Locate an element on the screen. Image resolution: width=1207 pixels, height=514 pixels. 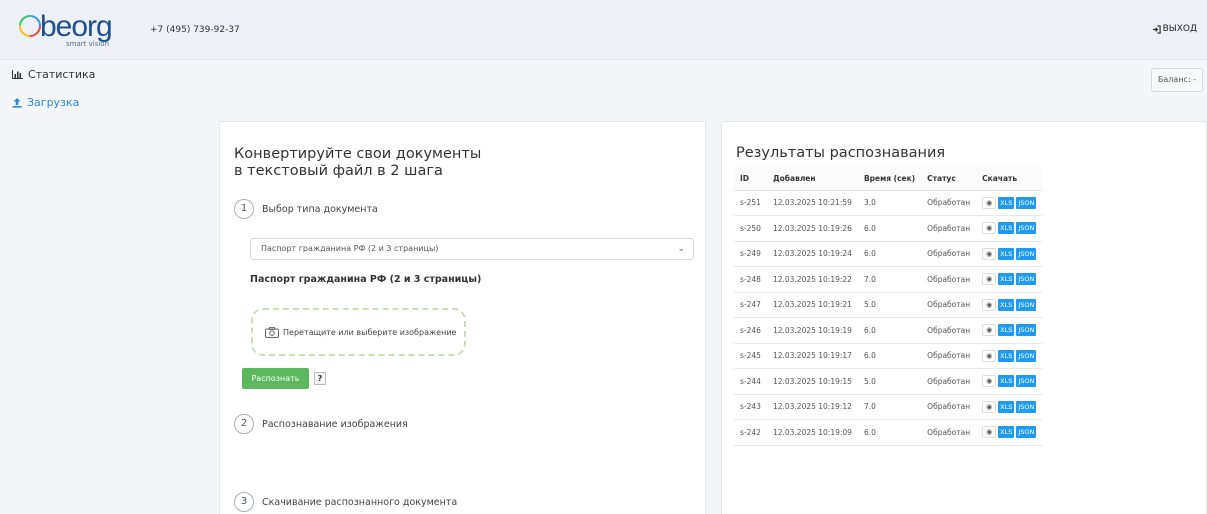
cell-time: 5.0 is located at coordinates (889, 305).